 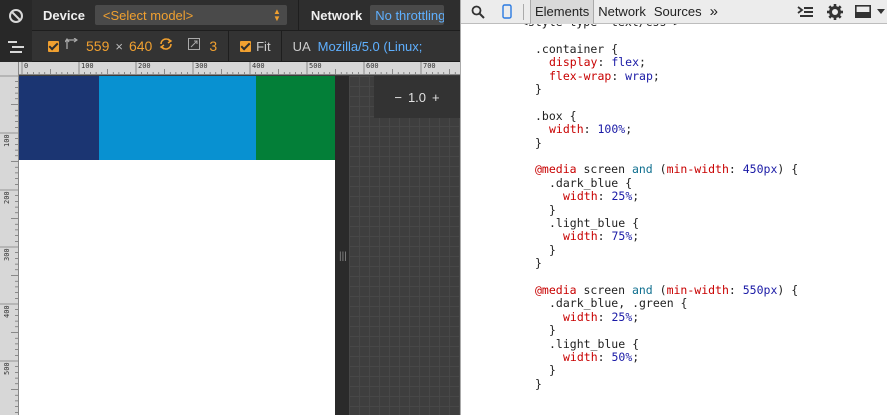 I want to click on swap-dimensions-icon, so click(x=166, y=46).